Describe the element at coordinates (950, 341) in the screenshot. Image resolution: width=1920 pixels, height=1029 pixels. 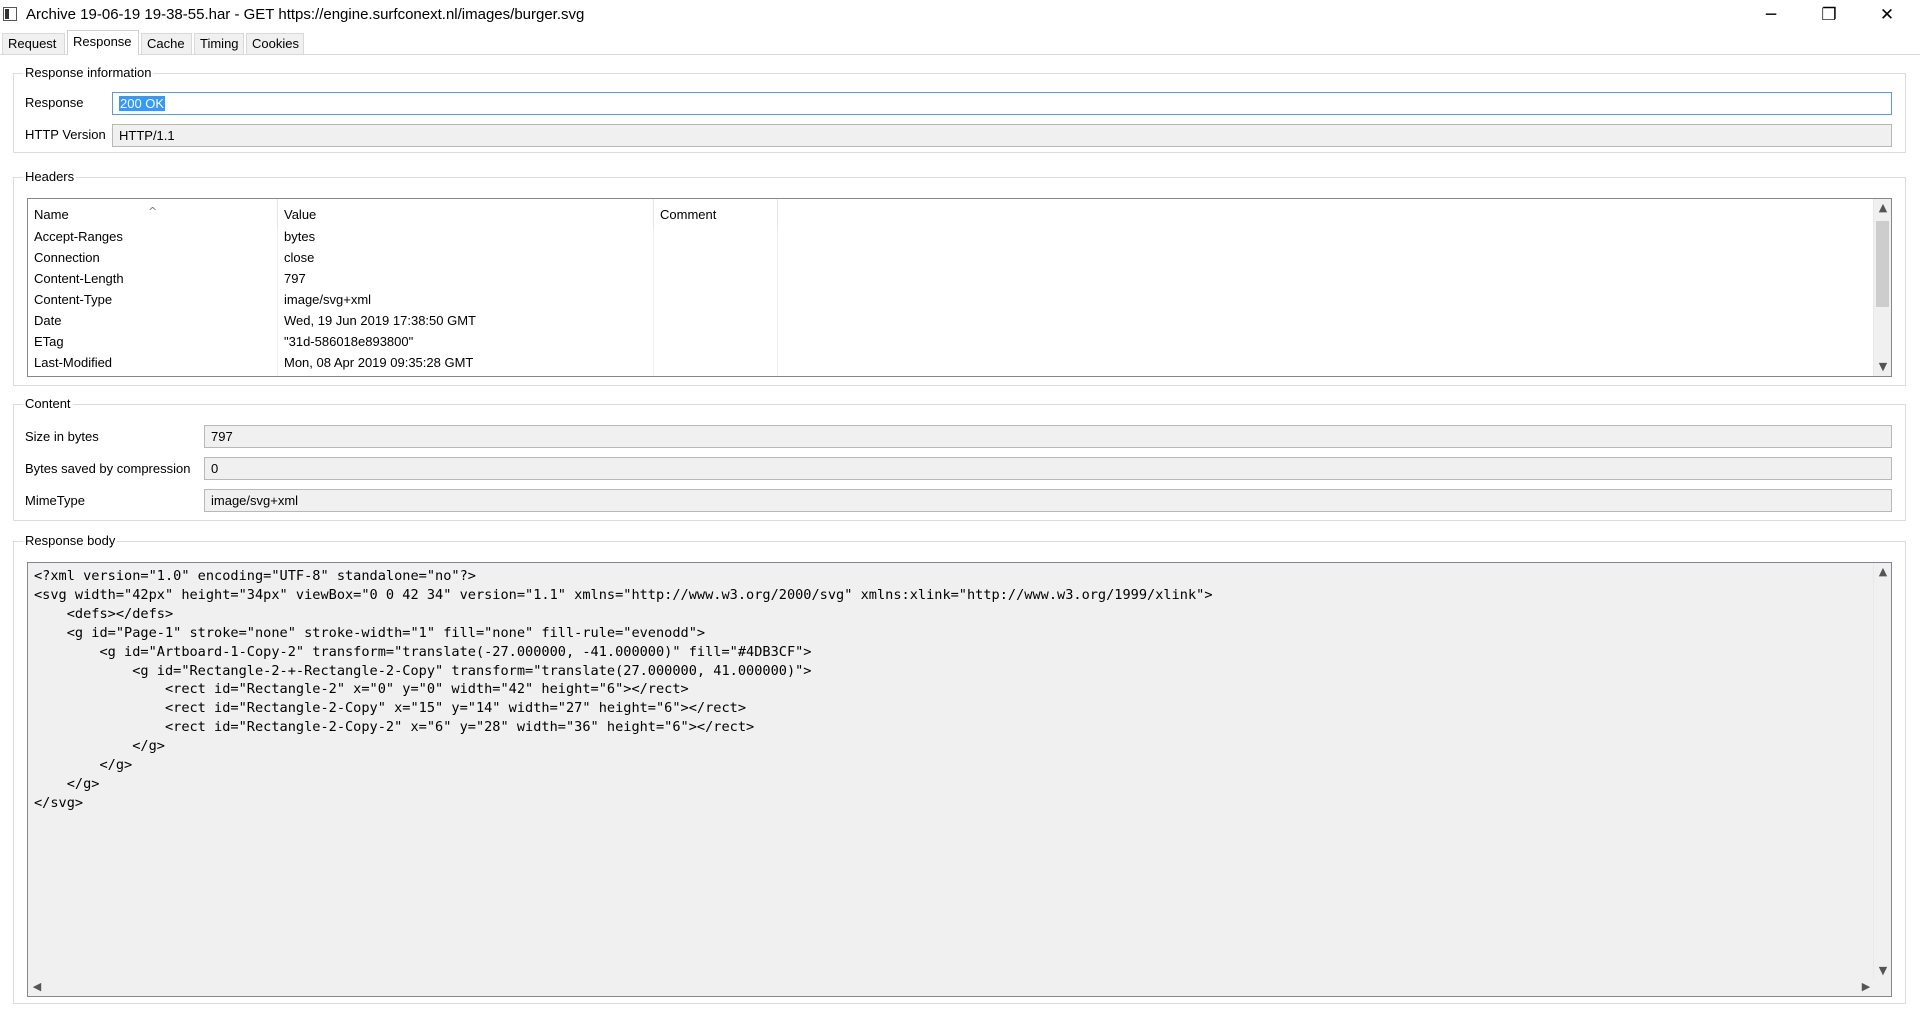
I see `table-row: ETag "31d-586018e893800"` at that location.